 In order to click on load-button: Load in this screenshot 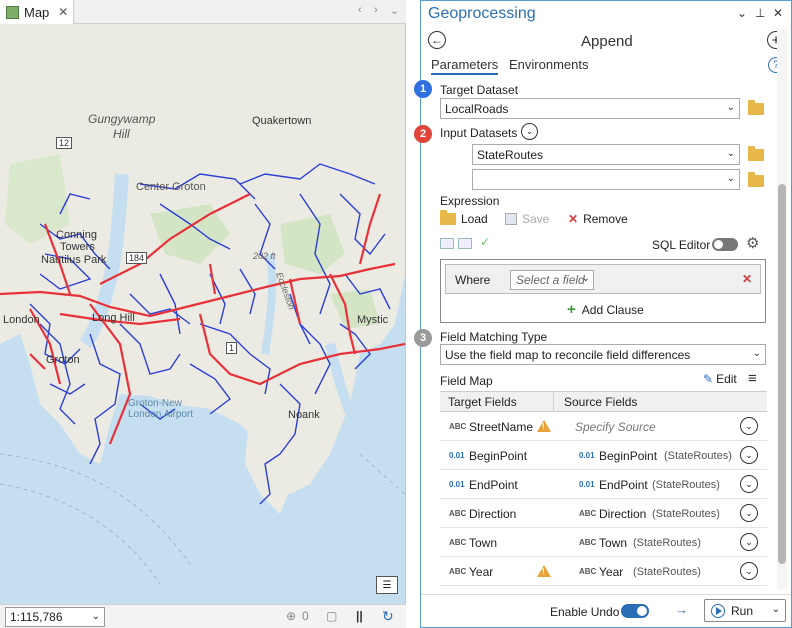, I will do `click(464, 218)`.